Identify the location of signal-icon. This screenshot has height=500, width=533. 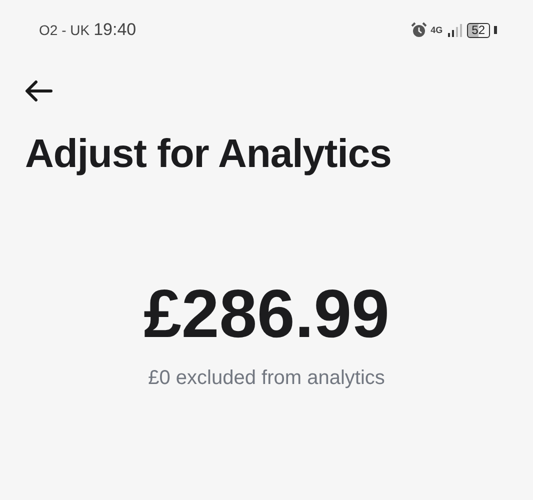
(454, 30).